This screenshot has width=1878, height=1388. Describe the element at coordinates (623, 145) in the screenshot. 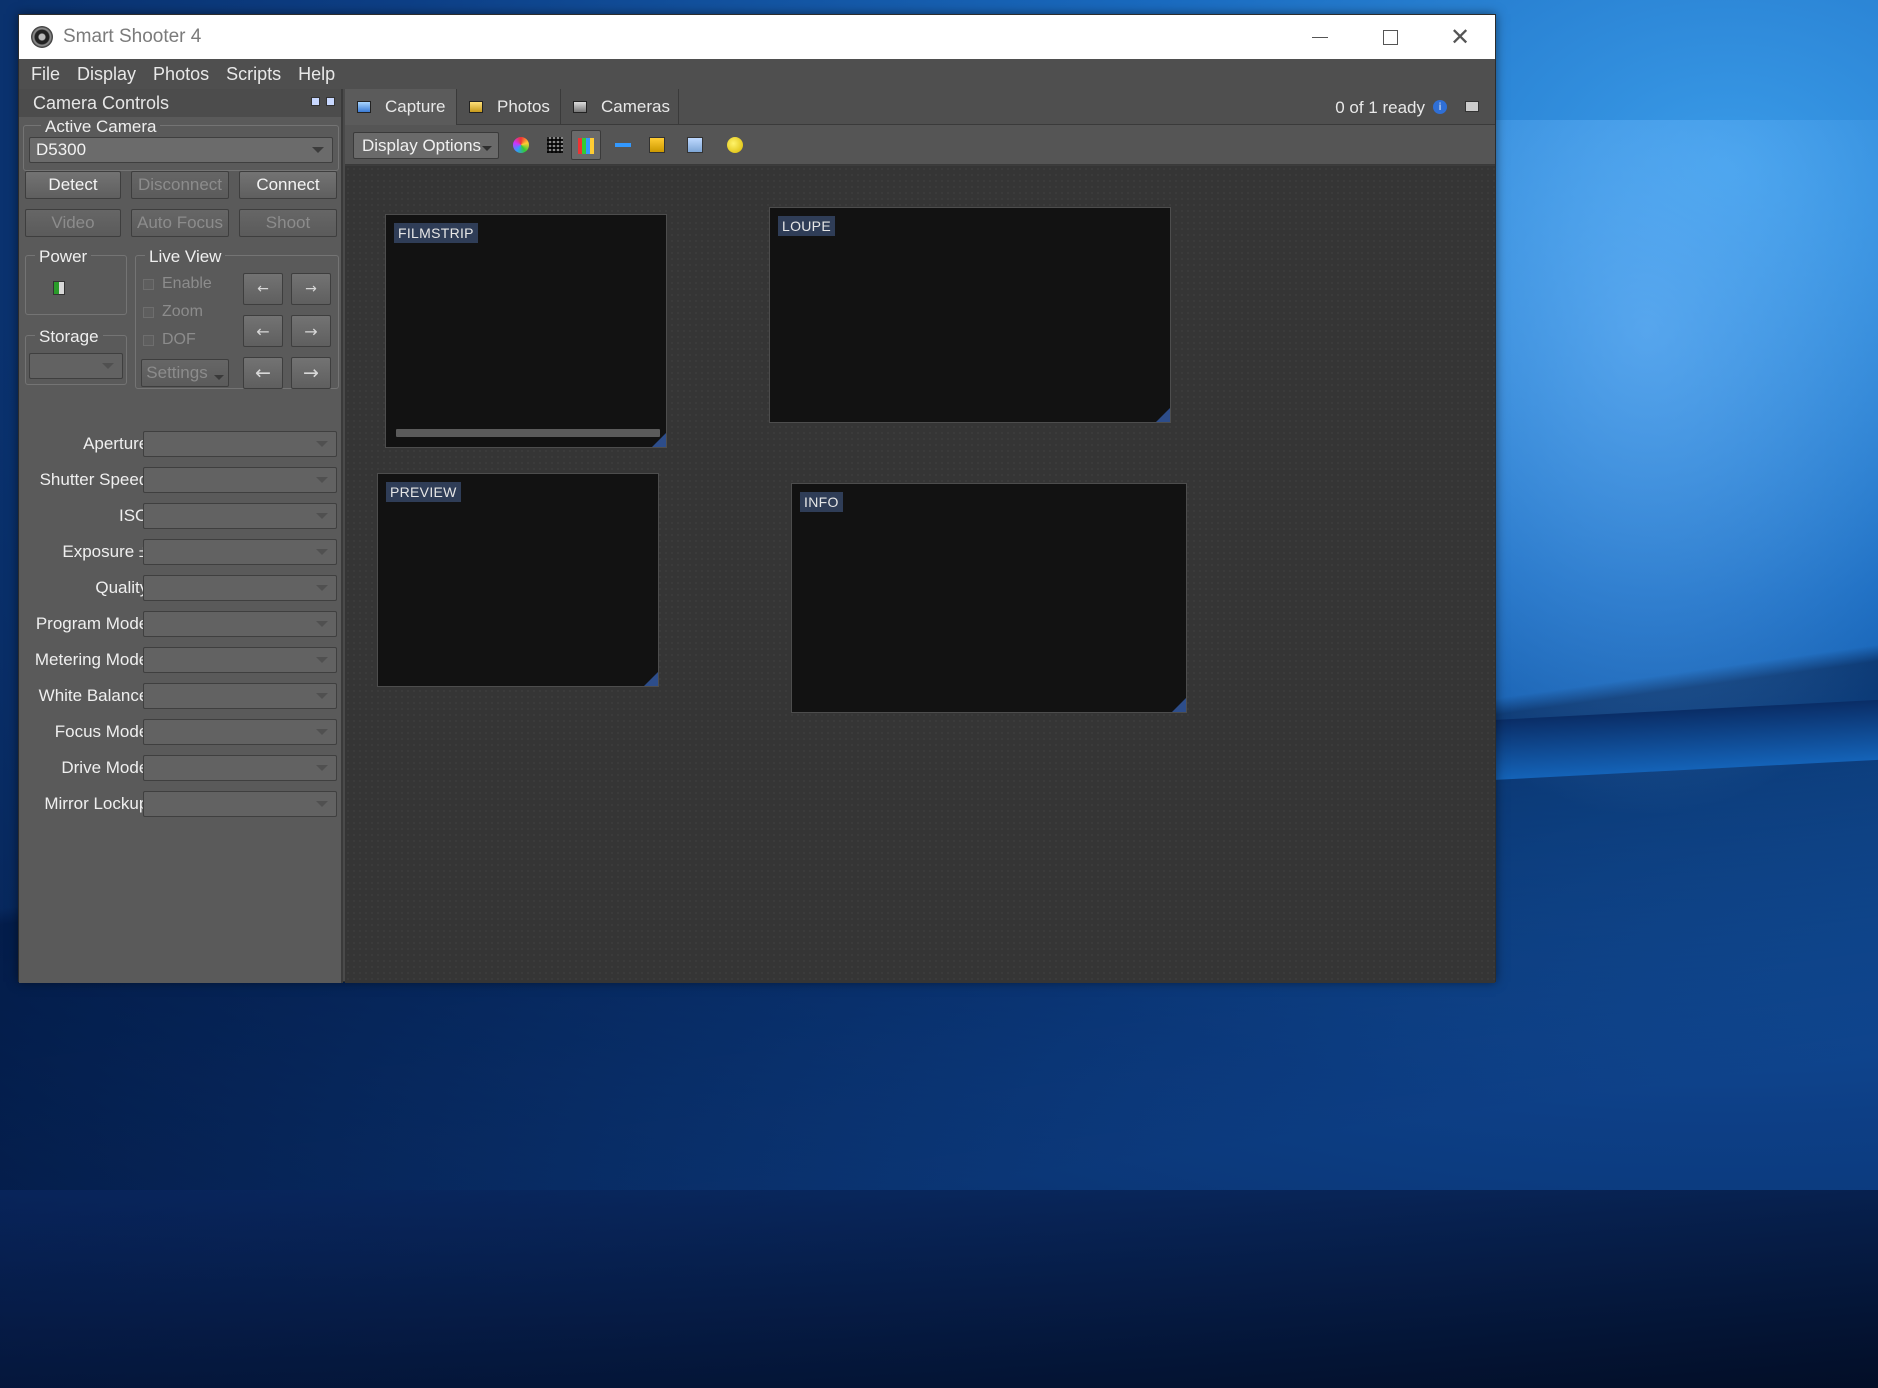

I see `ruler-icon` at that location.